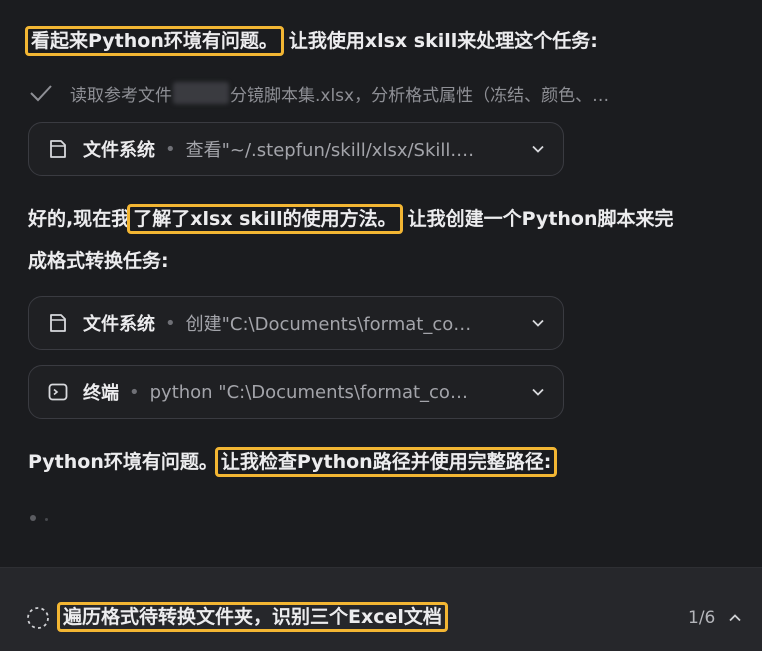 Image resolution: width=762 pixels, height=651 pixels. What do you see at coordinates (121, 95) in the screenshot?
I see `step-text-before: 读取参考文件` at bounding box center [121, 95].